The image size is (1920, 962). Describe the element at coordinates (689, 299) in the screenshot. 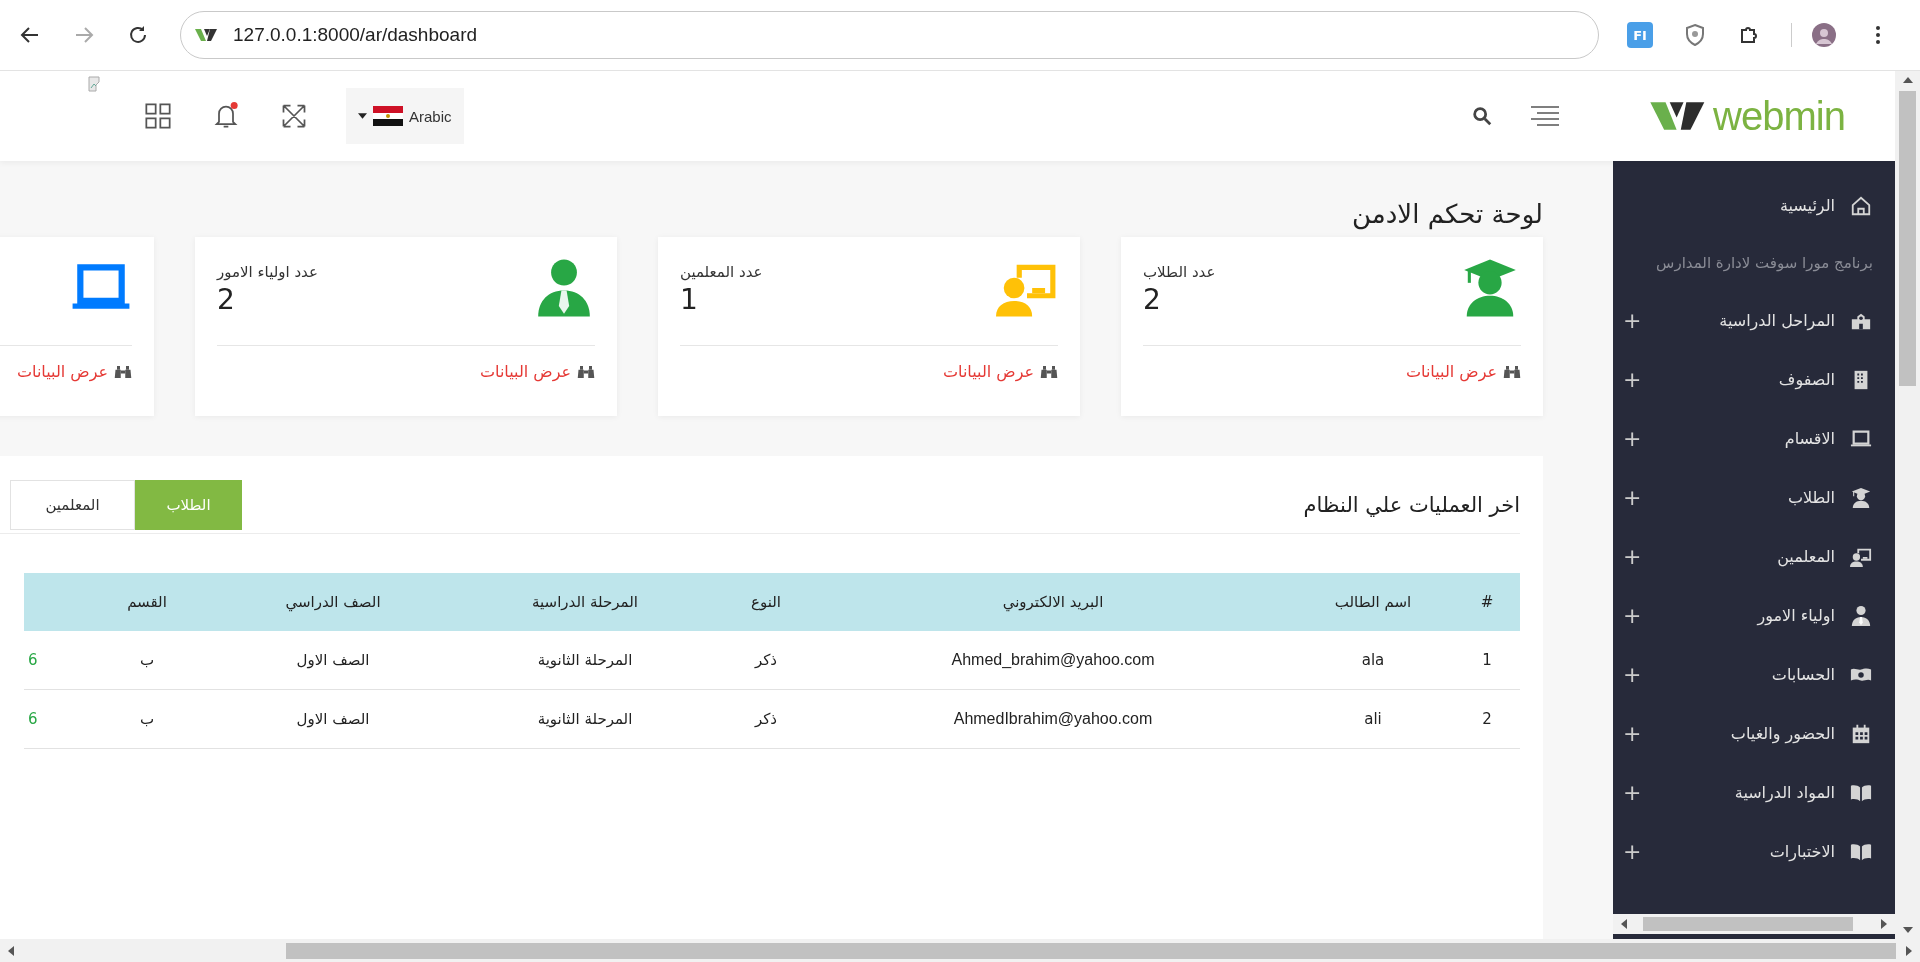

I see `card-value: 1` at that location.